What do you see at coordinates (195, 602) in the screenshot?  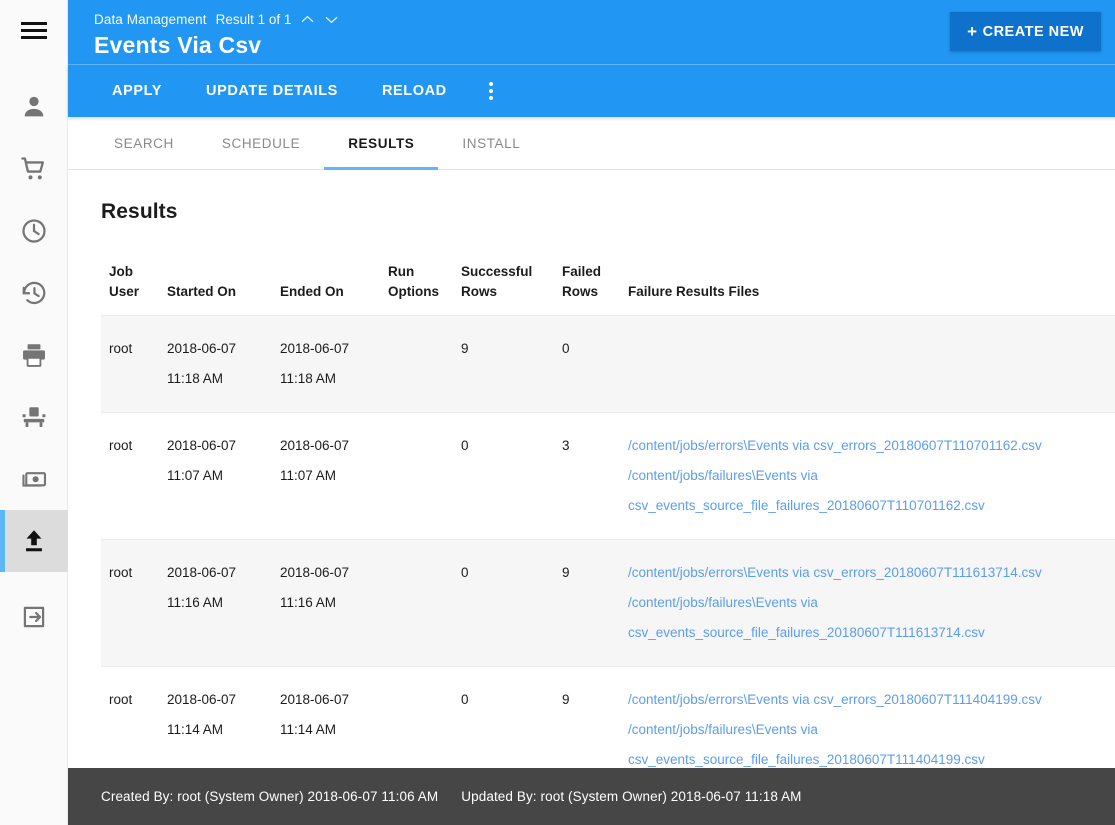 I see `started-time: 11:16 AM` at bounding box center [195, 602].